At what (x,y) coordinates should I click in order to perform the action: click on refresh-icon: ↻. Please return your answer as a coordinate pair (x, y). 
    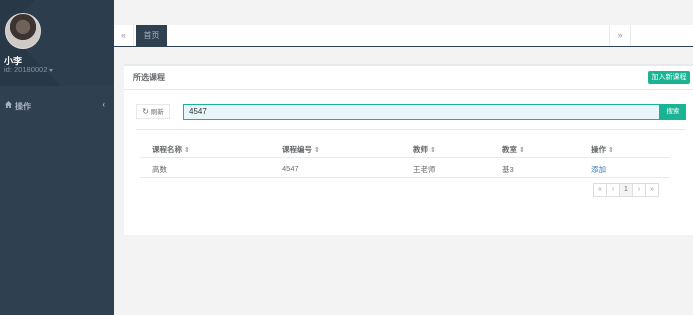
    Looking at the image, I should click on (145, 111).